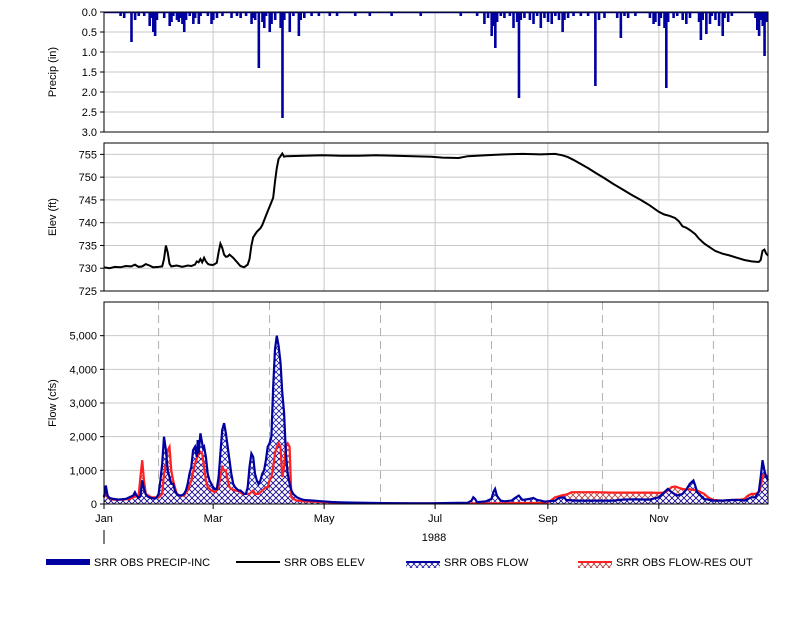  What do you see at coordinates (88, 224) in the screenshot?
I see `elev-tick-label: 740` at bounding box center [88, 224].